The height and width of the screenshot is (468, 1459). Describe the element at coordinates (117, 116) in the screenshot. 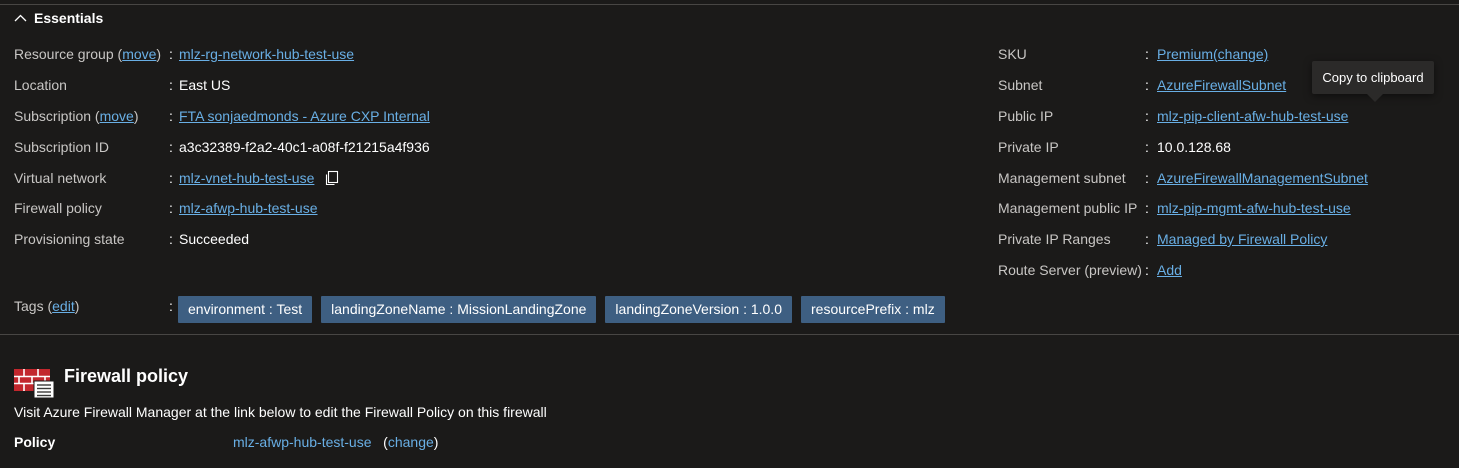

I see `move-subscription-link: move` at that location.